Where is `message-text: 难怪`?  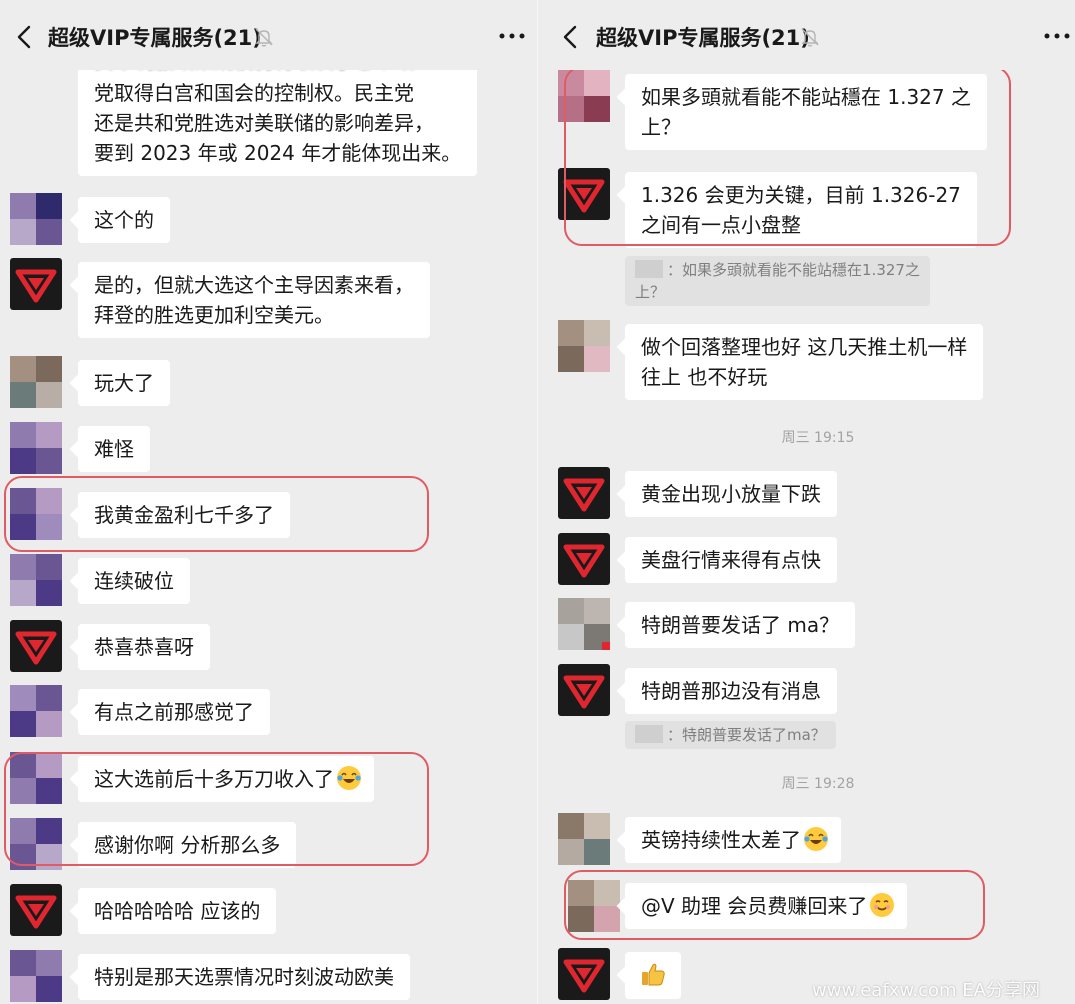 message-text: 难怪 is located at coordinates (114, 449).